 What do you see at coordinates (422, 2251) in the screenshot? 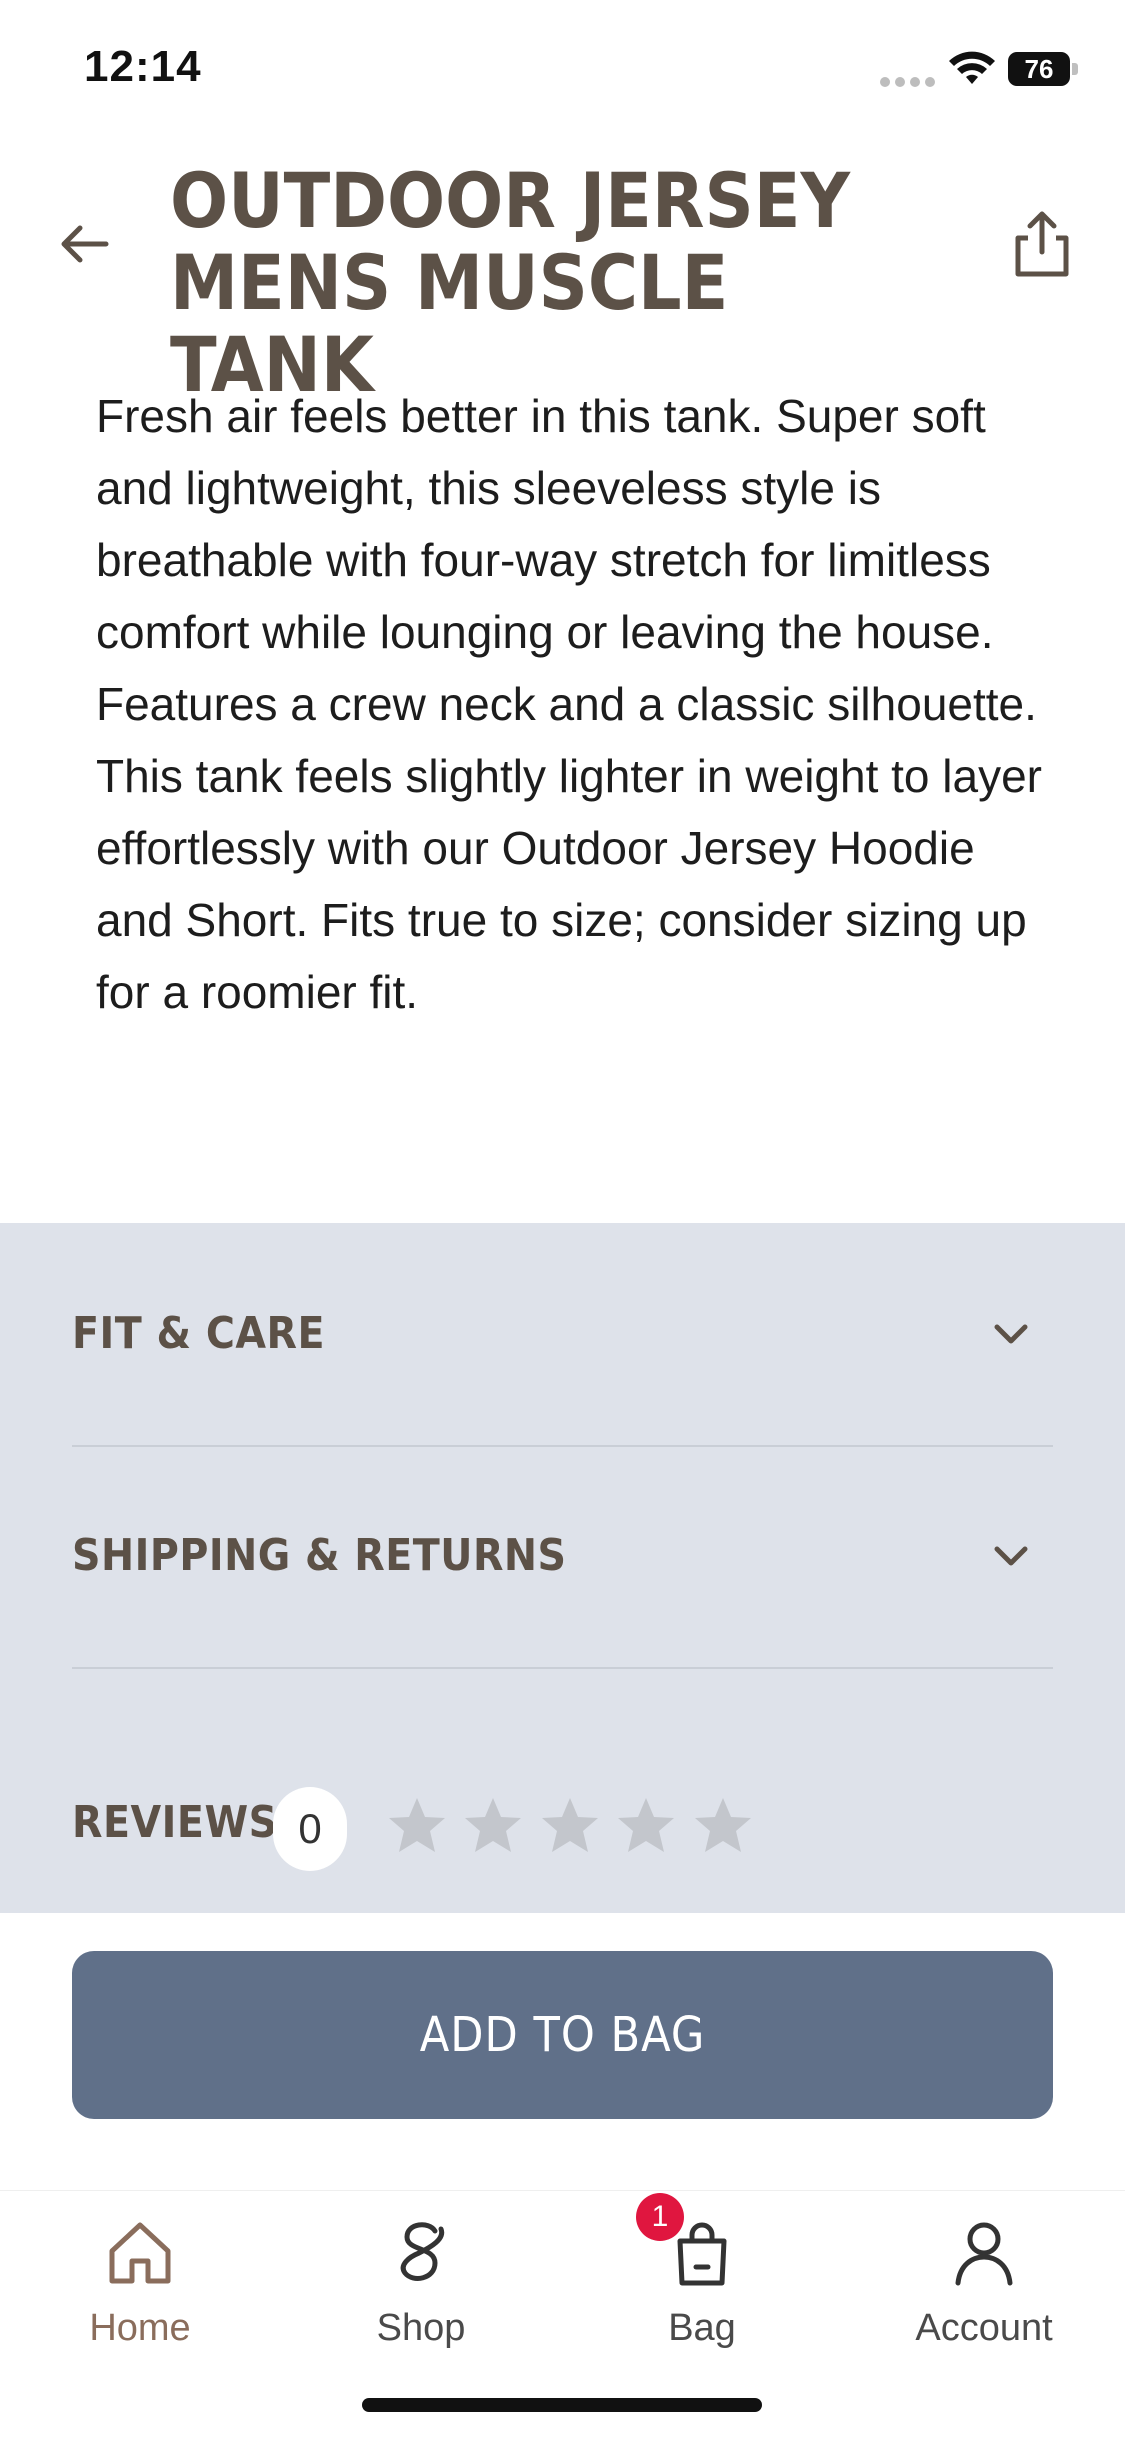
I see `shop-icon` at bounding box center [422, 2251].